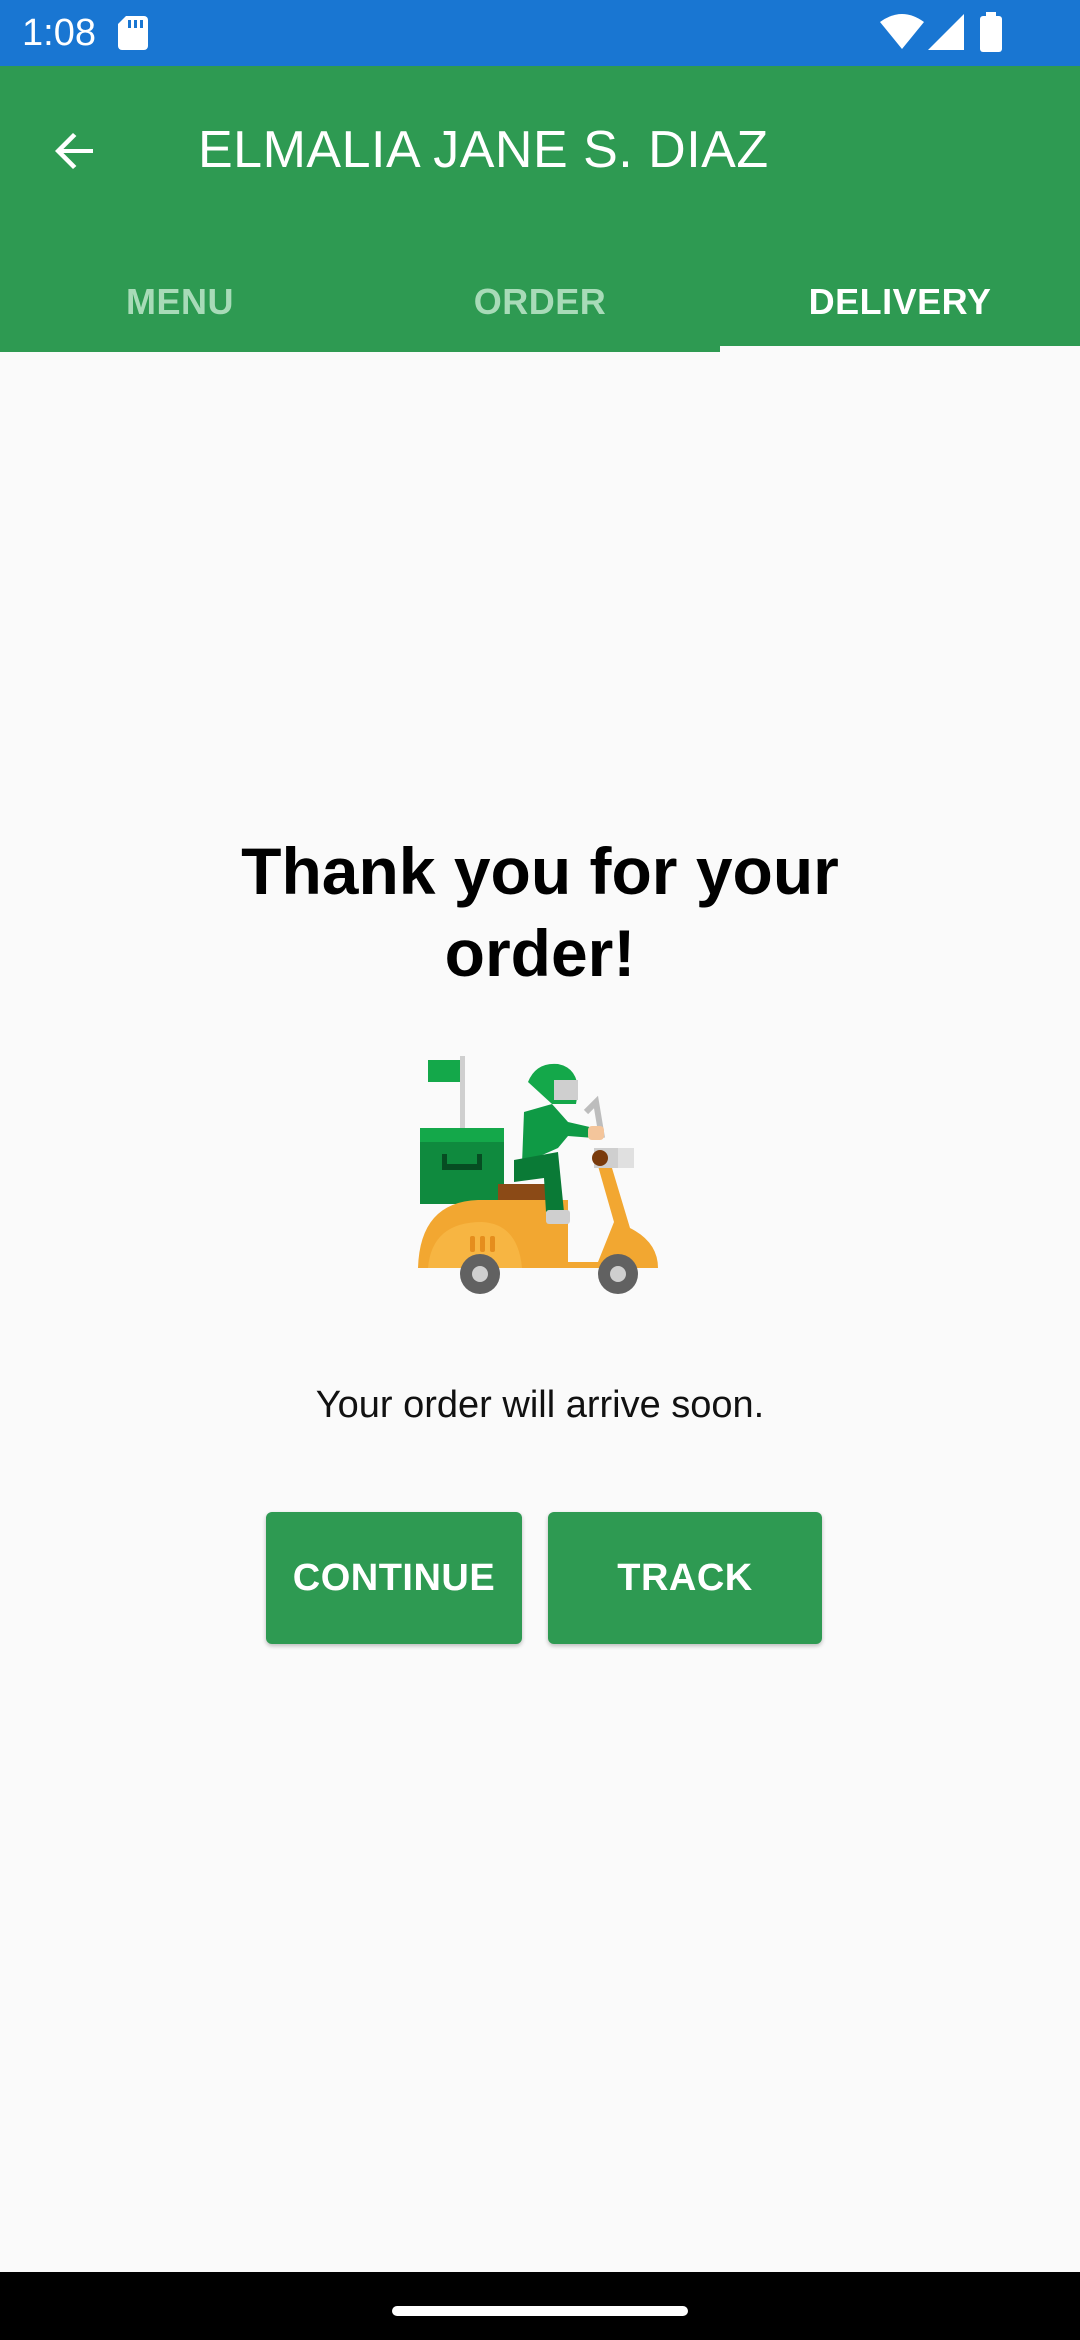  I want to click on navigation-bar, so click(540, 2306).